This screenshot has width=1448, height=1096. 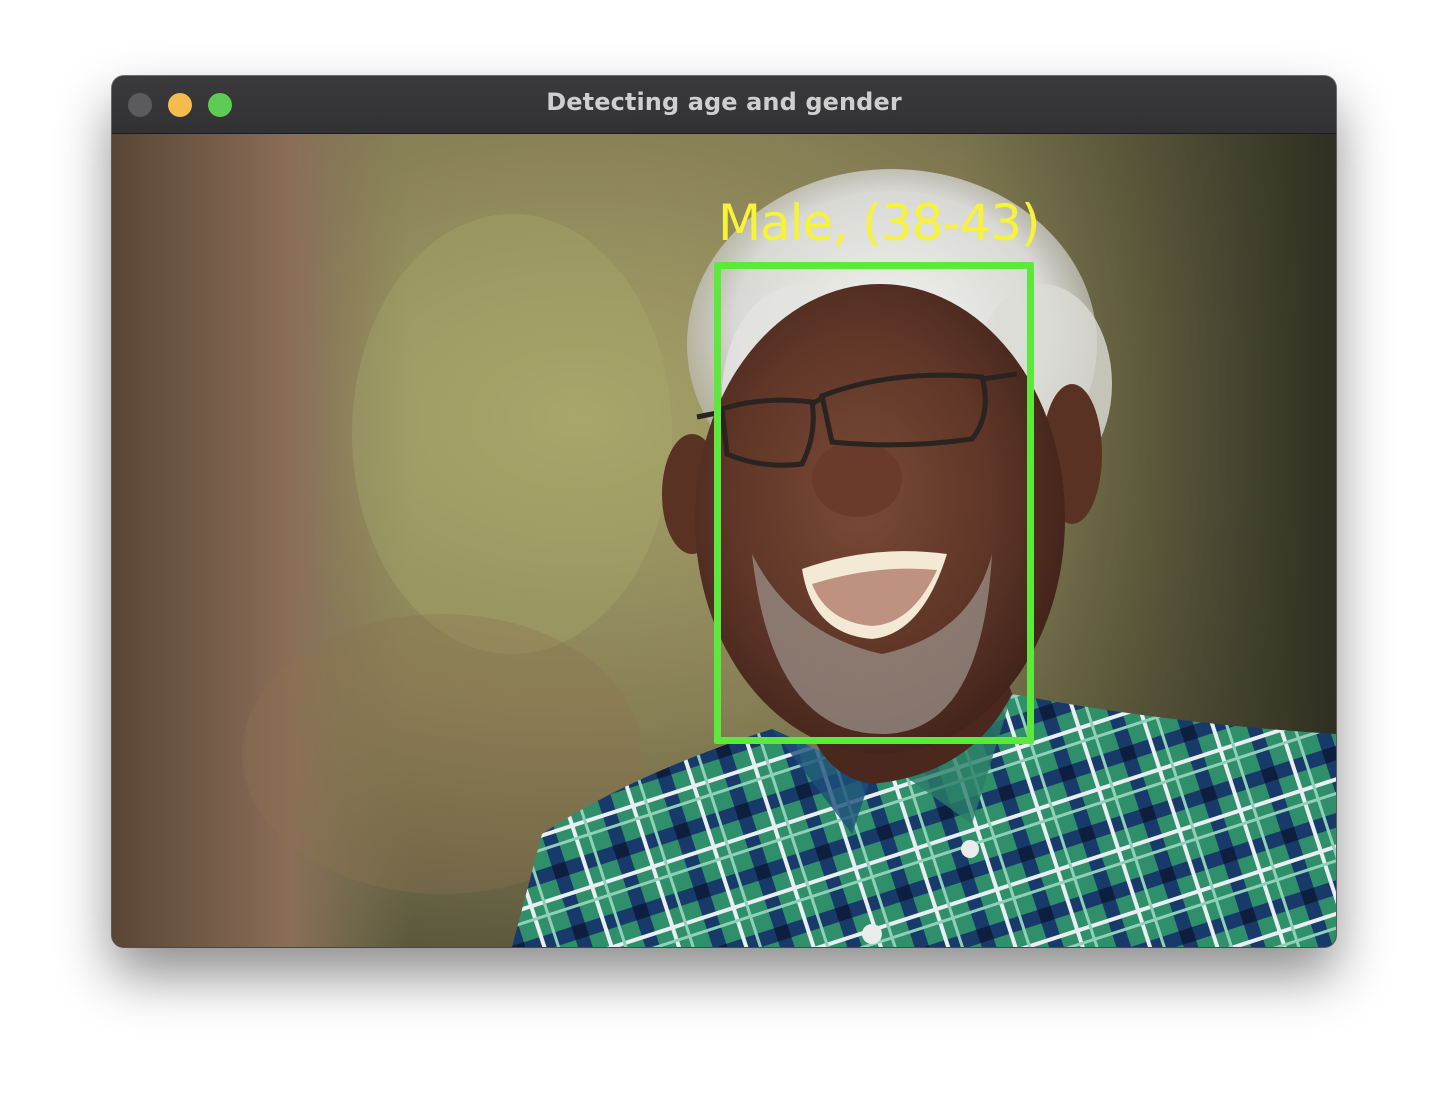 What do you see at coordinates (724, 102) in the screenshot?
I see `window-title: Detecting age and gender` at bounding box center [724, 102].